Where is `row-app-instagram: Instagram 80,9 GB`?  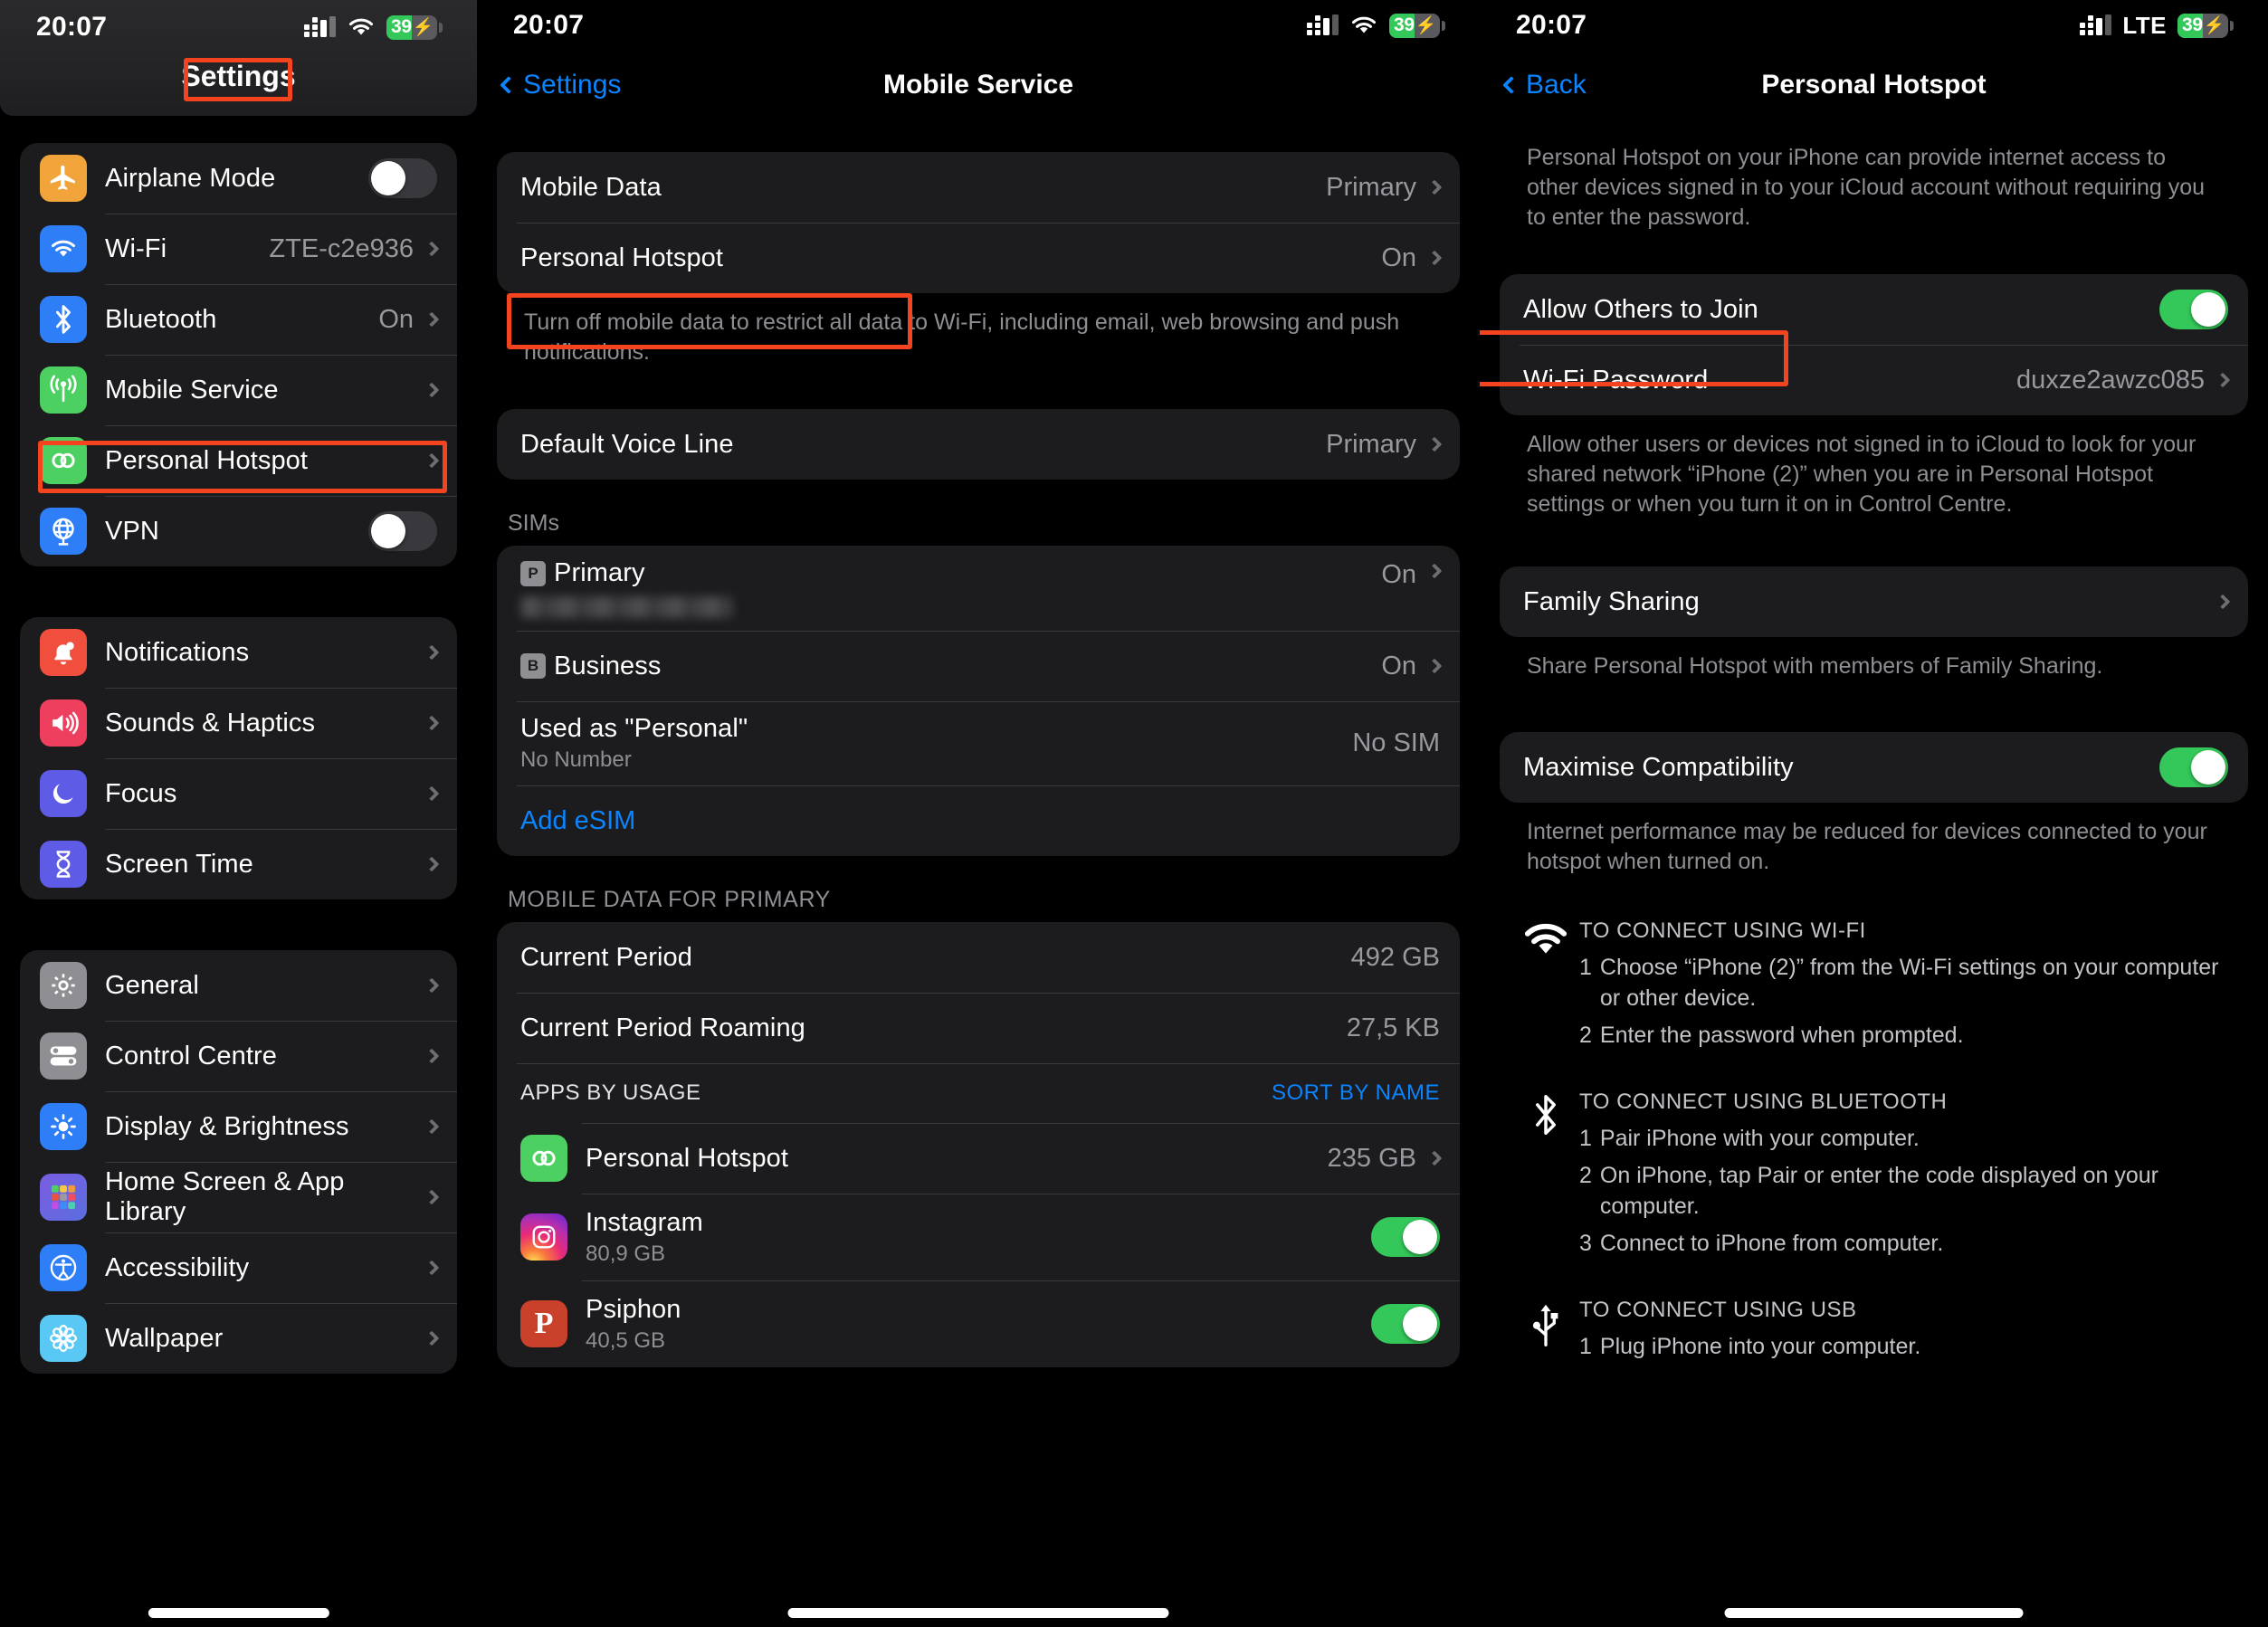
row-app-instagram: Instagram 80,9 GB is located at coordinates (978, 1237).